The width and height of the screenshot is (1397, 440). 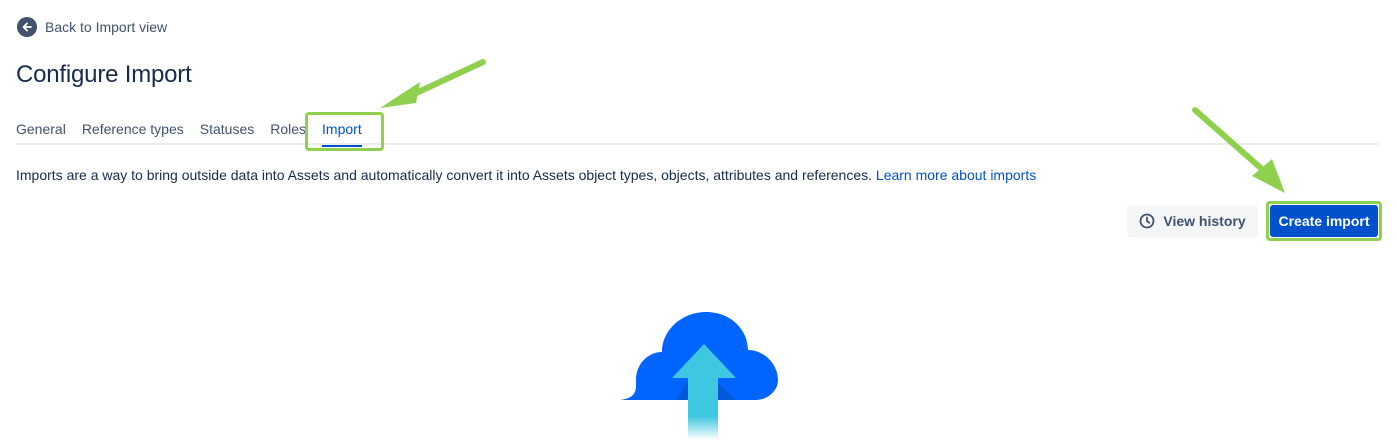 I want to click on cloud-upload-icon, so click(x=698, y=374).